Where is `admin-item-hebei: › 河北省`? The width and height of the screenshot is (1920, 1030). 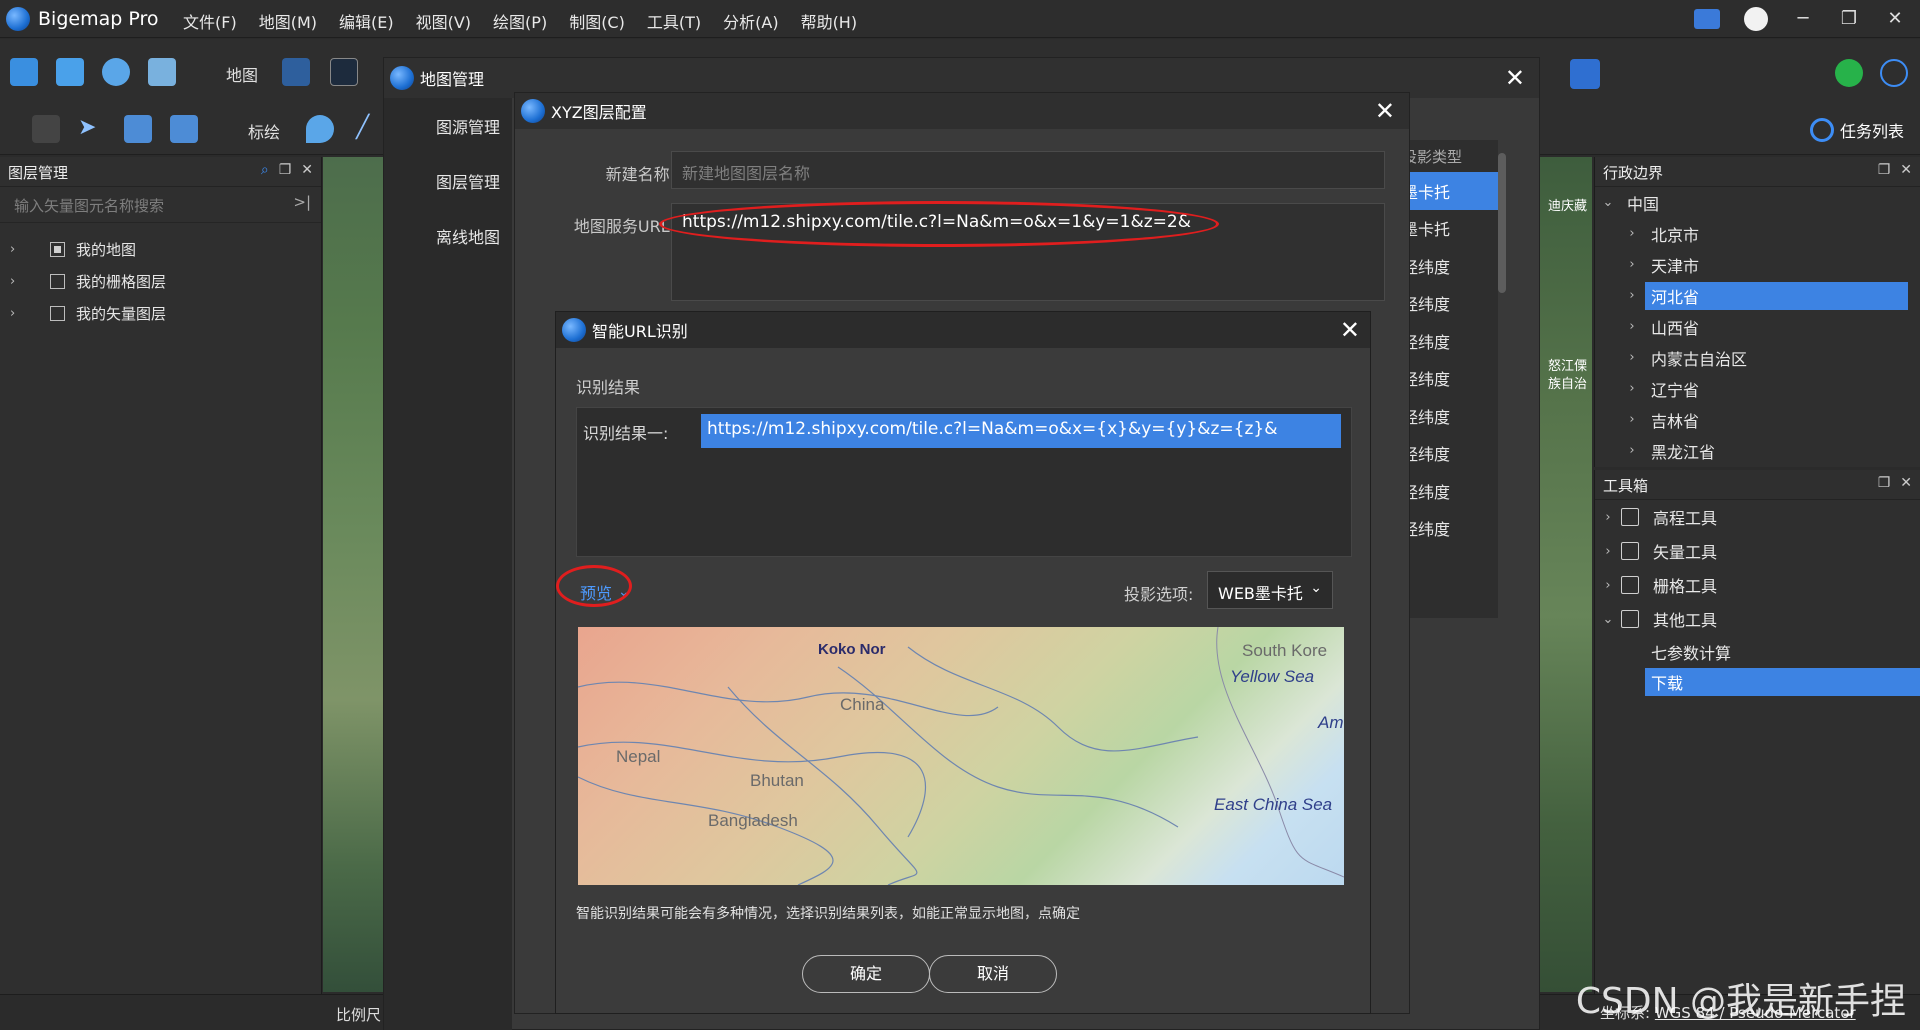 admin-item-hebei: › 河北省 is located at coordinates (1757, 295).